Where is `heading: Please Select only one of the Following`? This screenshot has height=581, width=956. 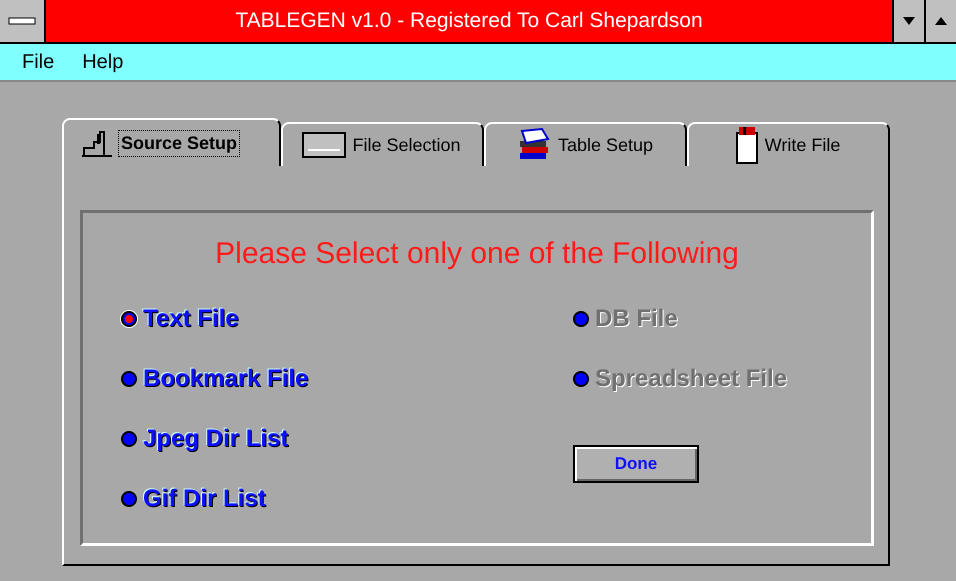
heading: Please Select only one of the Following is located at coordinates (477, 254).